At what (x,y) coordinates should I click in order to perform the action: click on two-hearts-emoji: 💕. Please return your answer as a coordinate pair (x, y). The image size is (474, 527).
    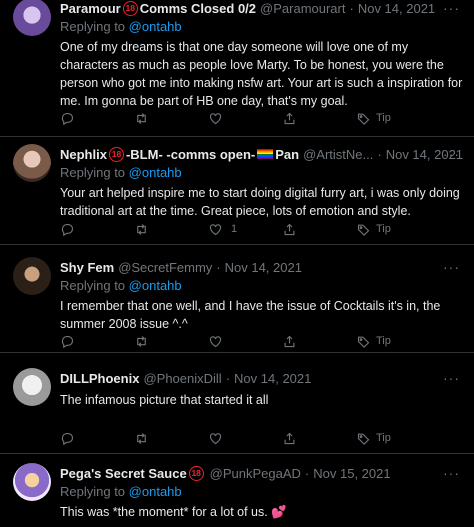
    Looking at the image, I should click on (279, 512).